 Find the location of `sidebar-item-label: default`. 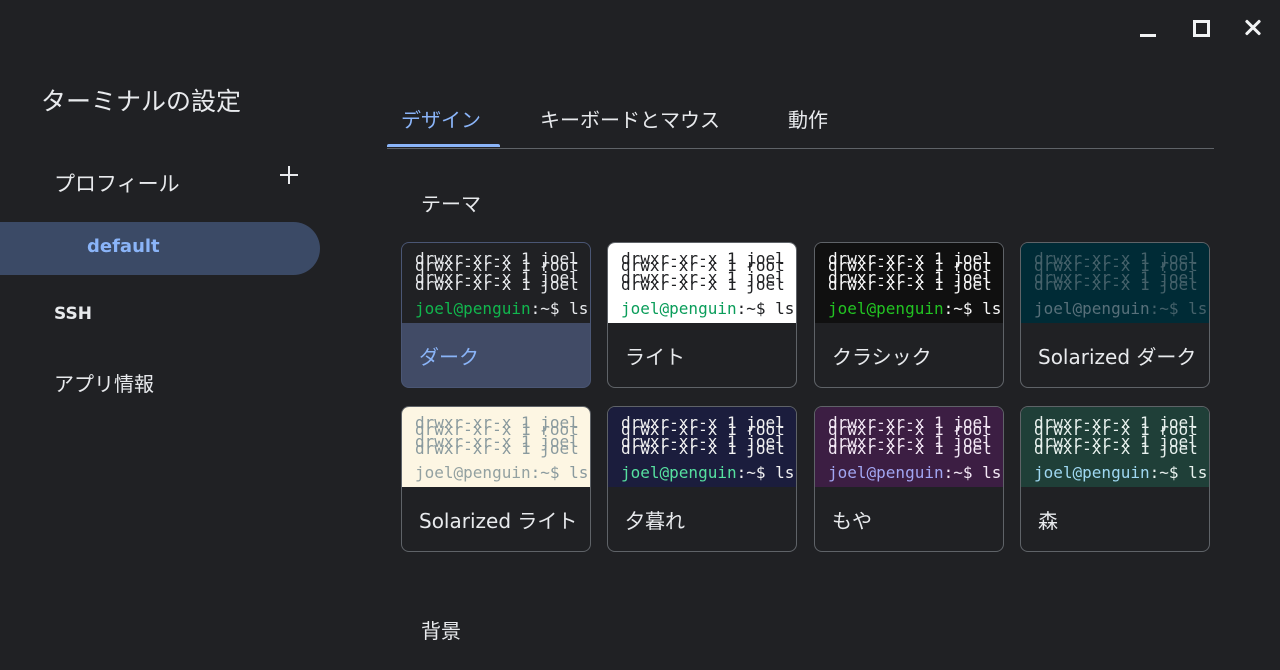

sidebar-item-label: default is located at coordinates (123, 246).